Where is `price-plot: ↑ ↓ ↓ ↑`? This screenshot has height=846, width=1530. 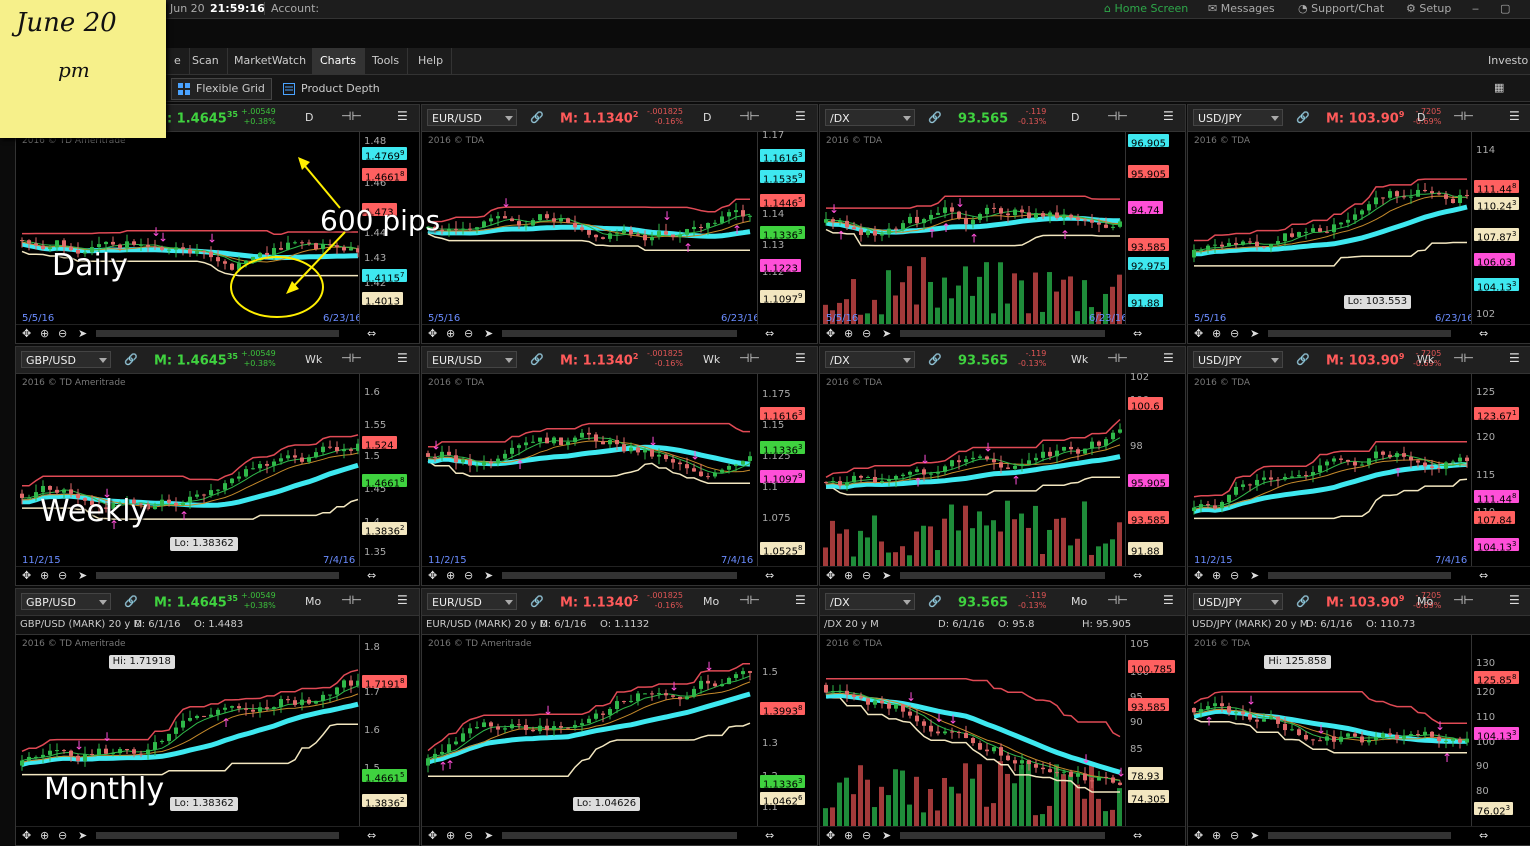 price-plot: ↑ ↓ ↓ ↑ is located at coordinates (972, 470).